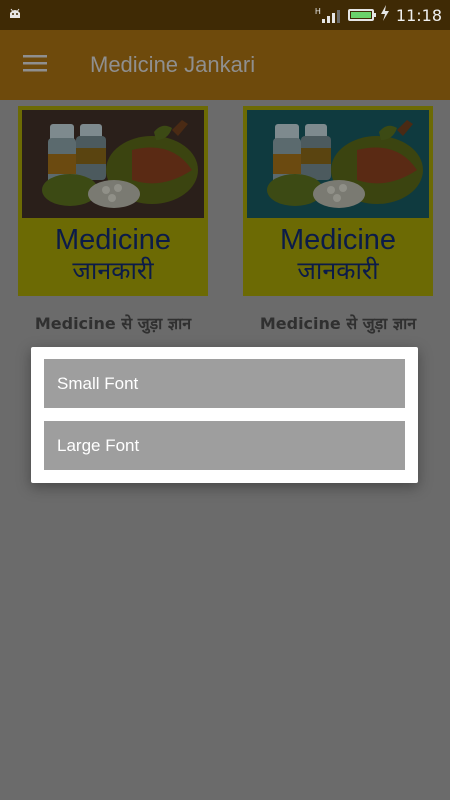  Describe the element at coordinates (173, 64) in the screenshot. I see `app-title: Medicine Jankari` at that location.